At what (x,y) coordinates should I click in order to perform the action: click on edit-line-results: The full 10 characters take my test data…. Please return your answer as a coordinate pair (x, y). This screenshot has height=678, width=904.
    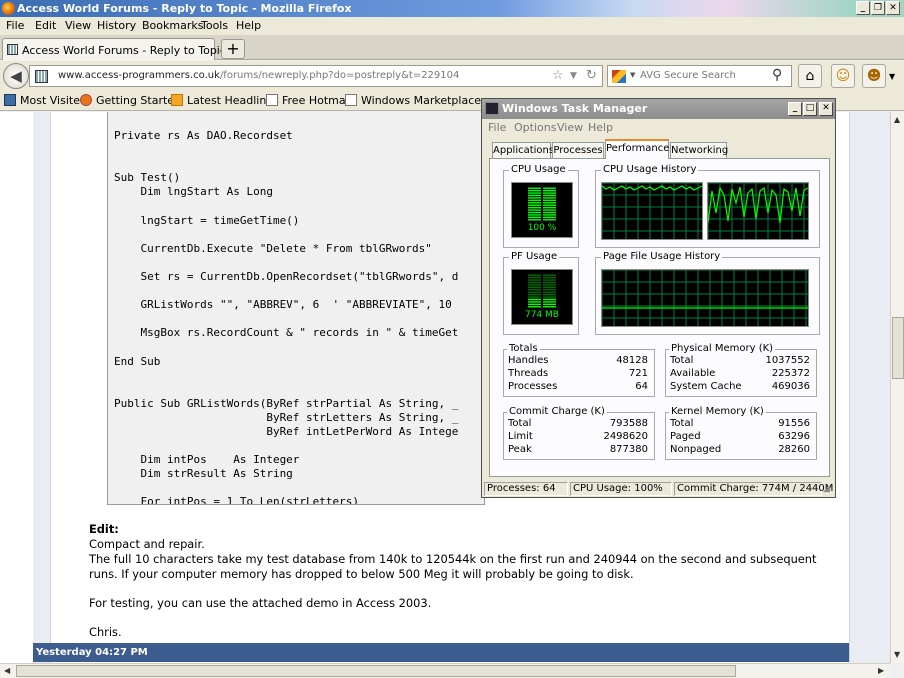
    Looking at the image, I should click on (453, 566).